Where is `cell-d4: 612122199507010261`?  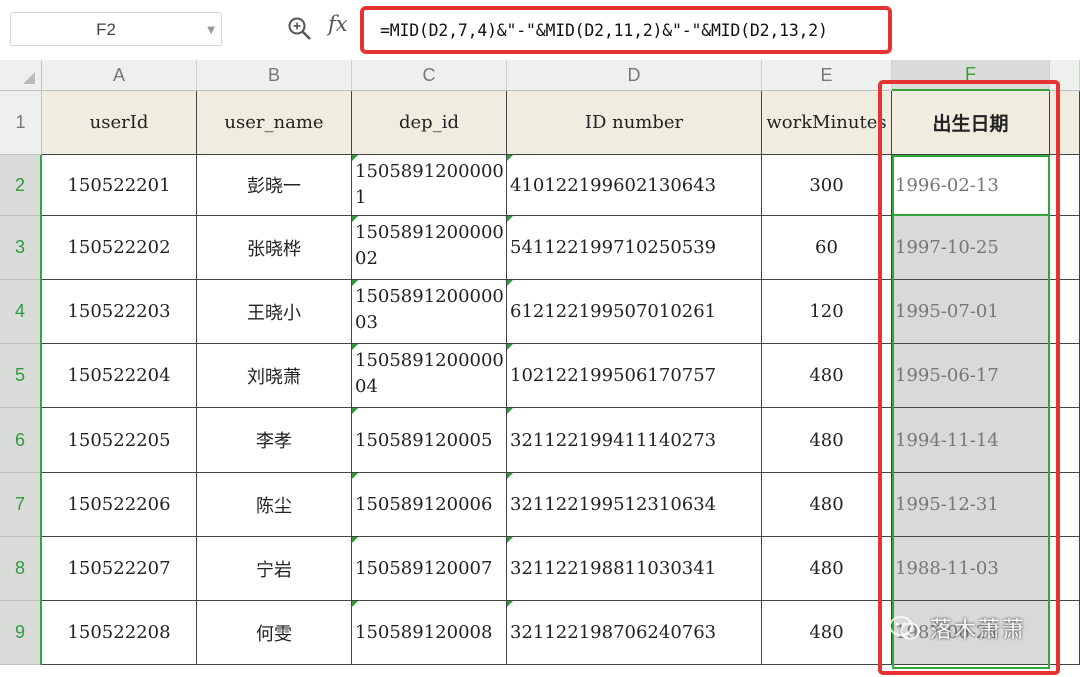 cell-d4: 612122199507010261 is located at coordinates (634, 312).